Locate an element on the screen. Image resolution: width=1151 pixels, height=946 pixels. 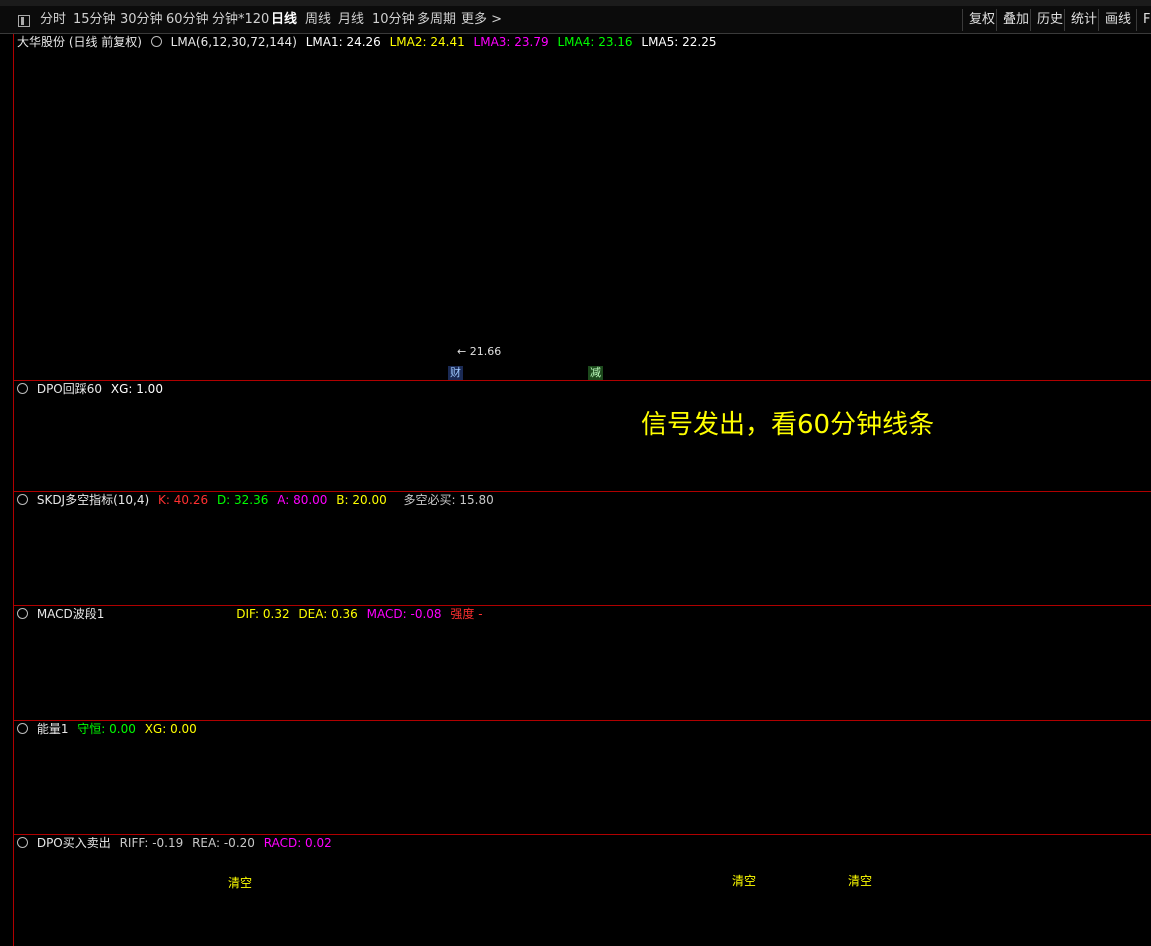
financial-report-tag: 财 is located at coordinates (455, 373).